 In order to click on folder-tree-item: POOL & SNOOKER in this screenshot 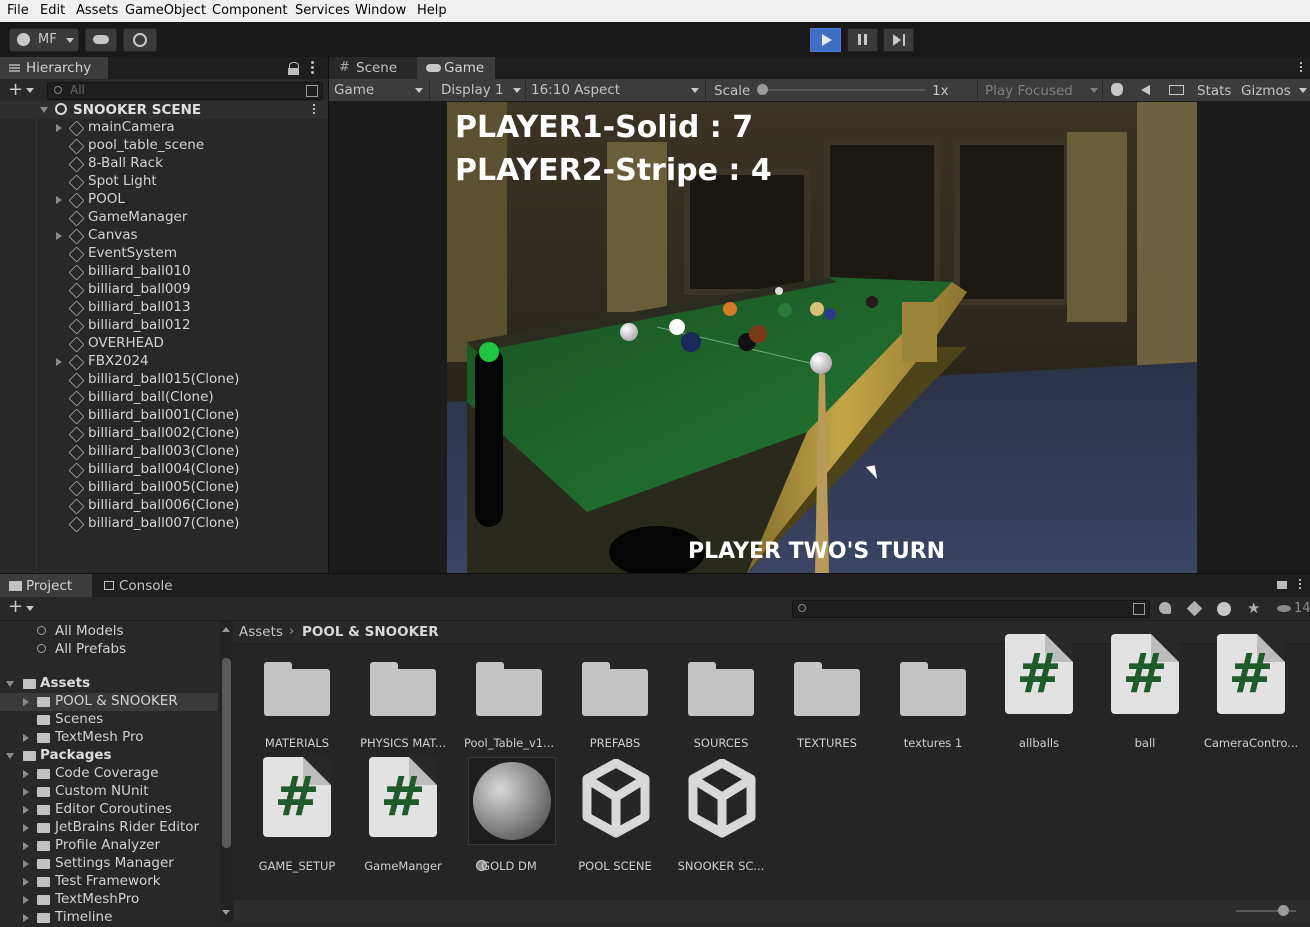, I will do `click(109, 702)`.